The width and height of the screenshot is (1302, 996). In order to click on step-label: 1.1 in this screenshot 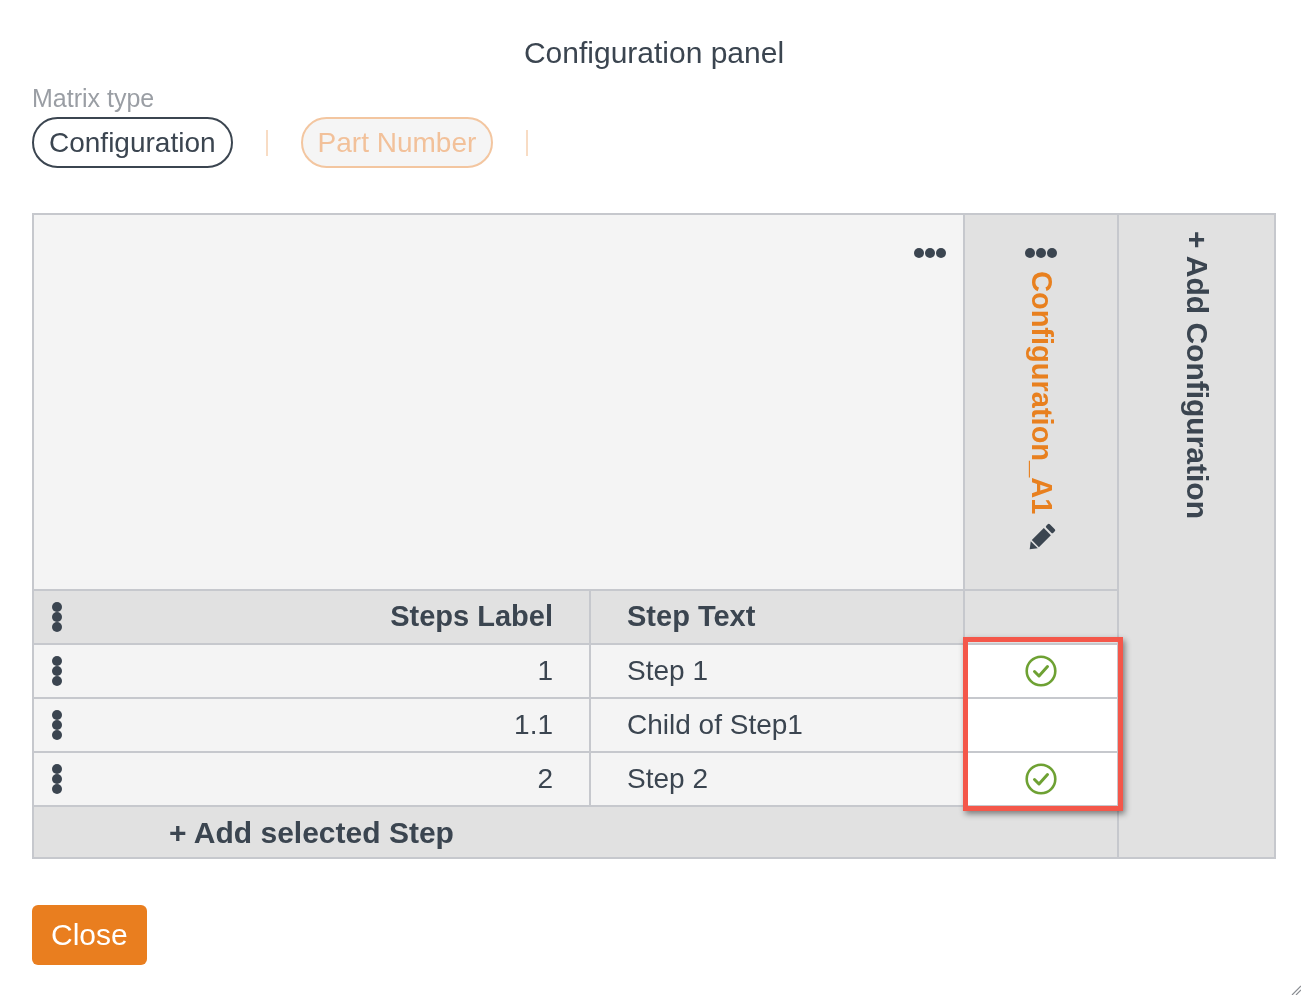, I will do `click(533, 725)`.